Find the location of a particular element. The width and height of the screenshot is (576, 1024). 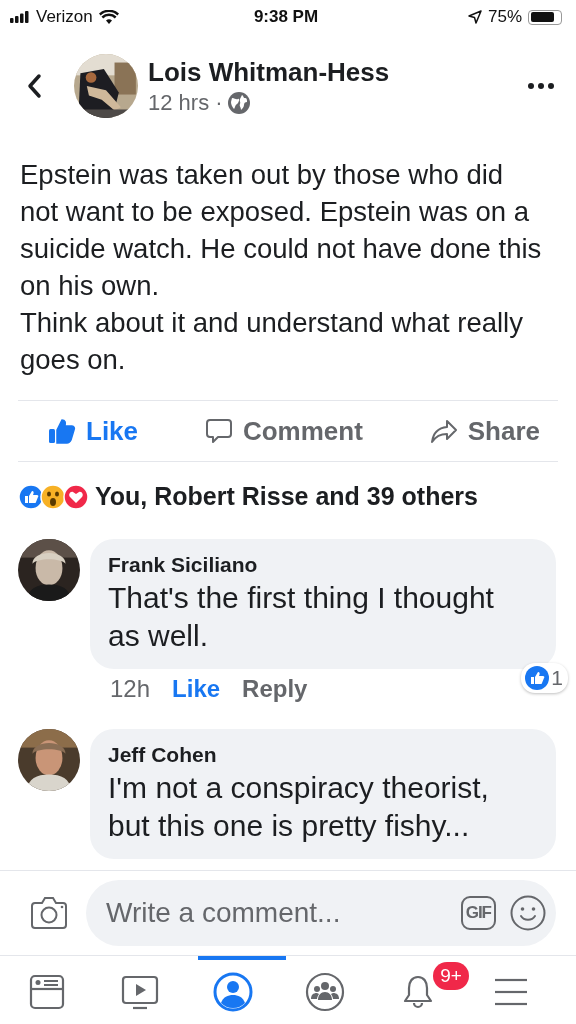

carrier-name: Verizon is located at coordinates (64, 17).